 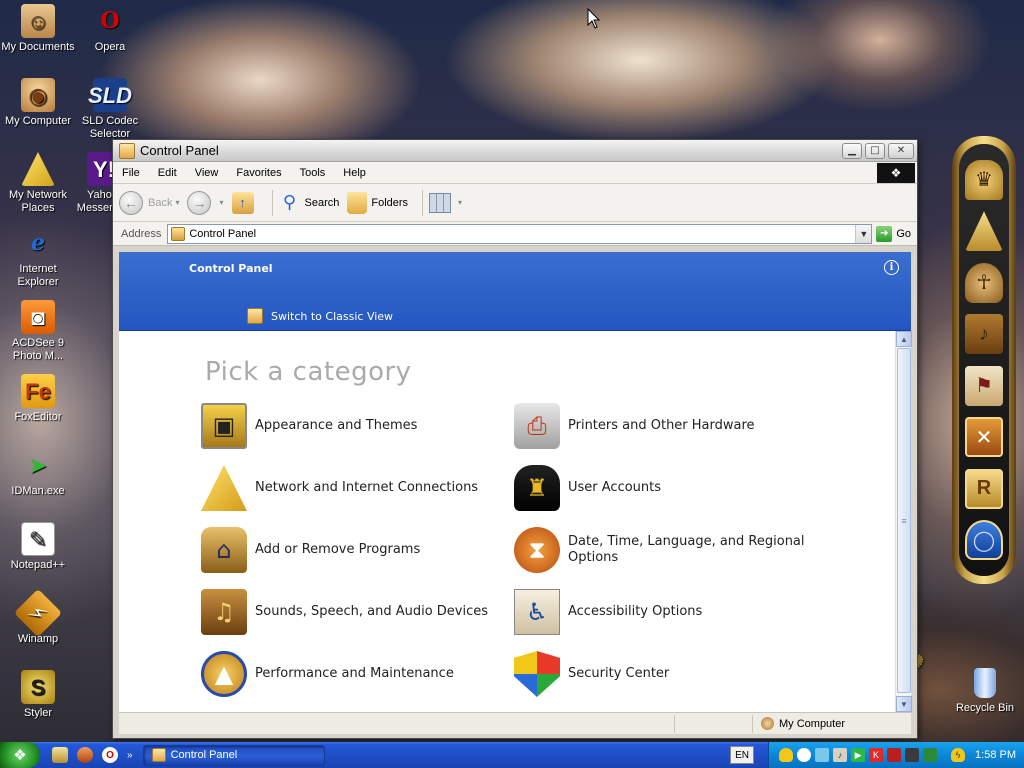 What do you see at coordinates (60, 755) in the screenshot?
I see `show-desktop-icon` at bounding box center [60, 755].